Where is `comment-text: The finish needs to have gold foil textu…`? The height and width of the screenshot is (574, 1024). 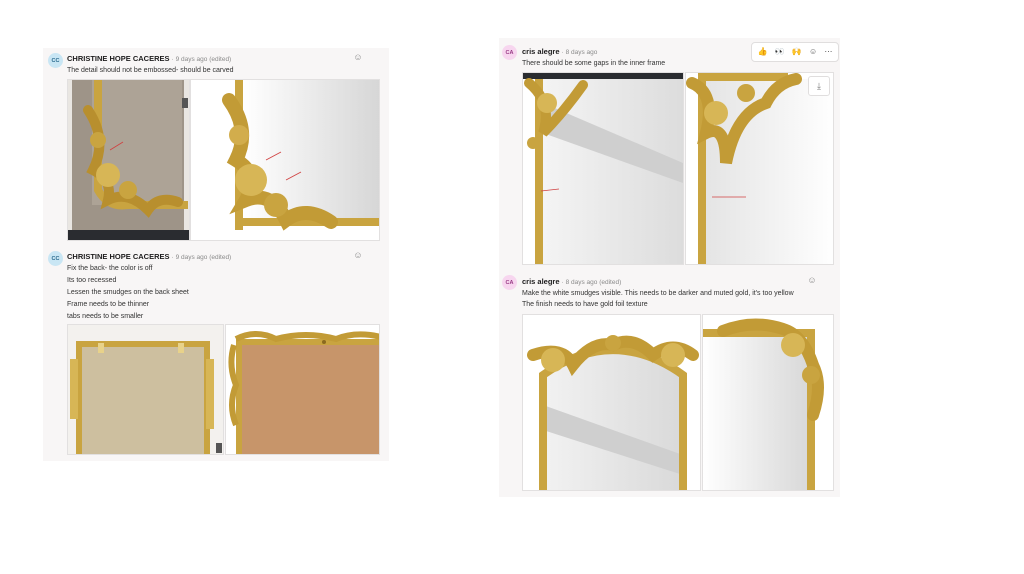 comment-text: The finish needs to have gold foil textu… is located at coordinates (585, 304).